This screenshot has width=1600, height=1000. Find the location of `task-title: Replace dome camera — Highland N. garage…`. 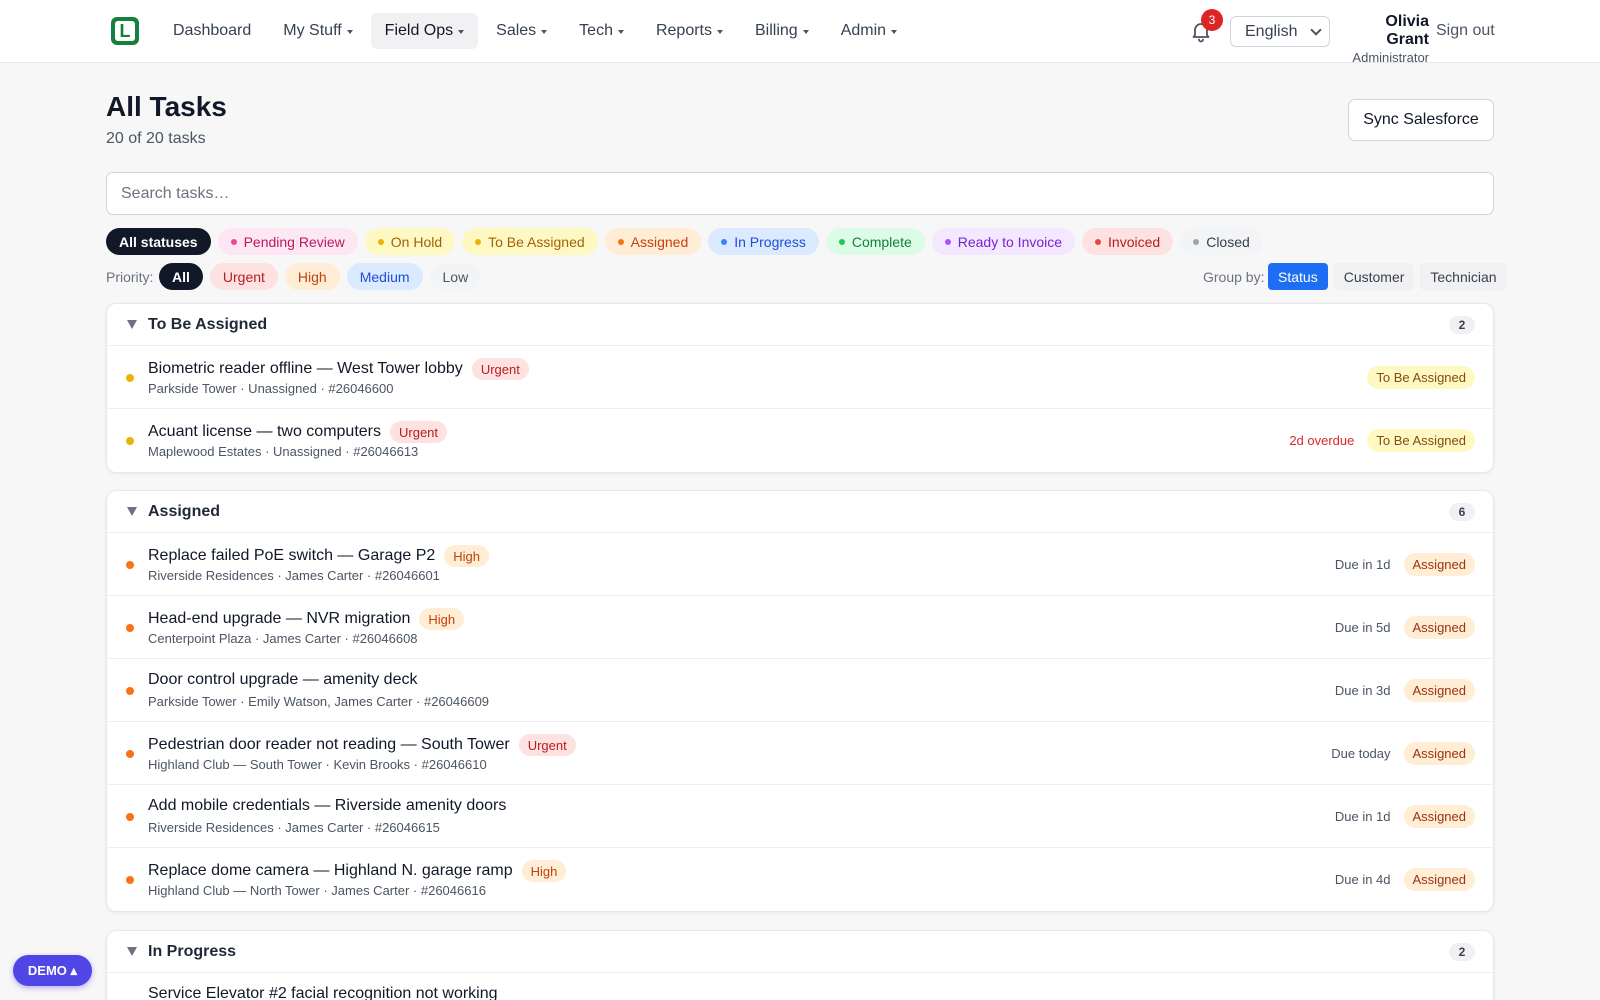

task-title: Replace dome camera — Highland N. garage… is located at coordinates (330, 870).